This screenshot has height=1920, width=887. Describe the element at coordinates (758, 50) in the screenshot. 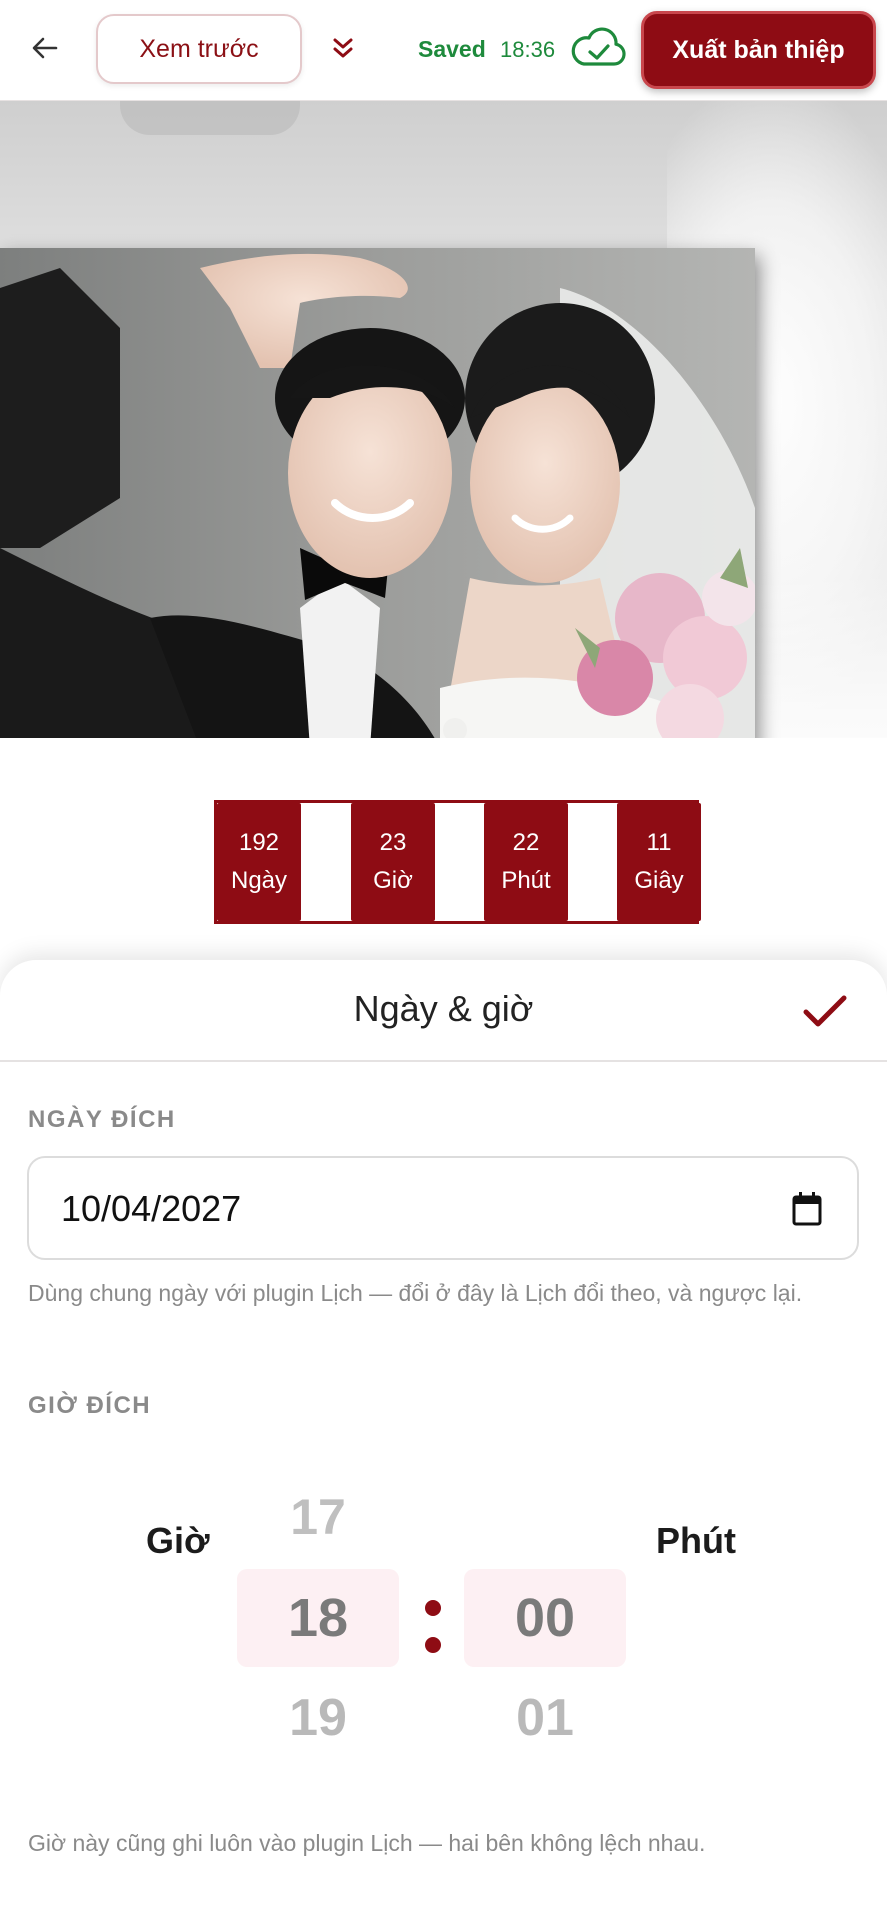

I see `publish-card-button: Xuất bản thiệp` at that location.